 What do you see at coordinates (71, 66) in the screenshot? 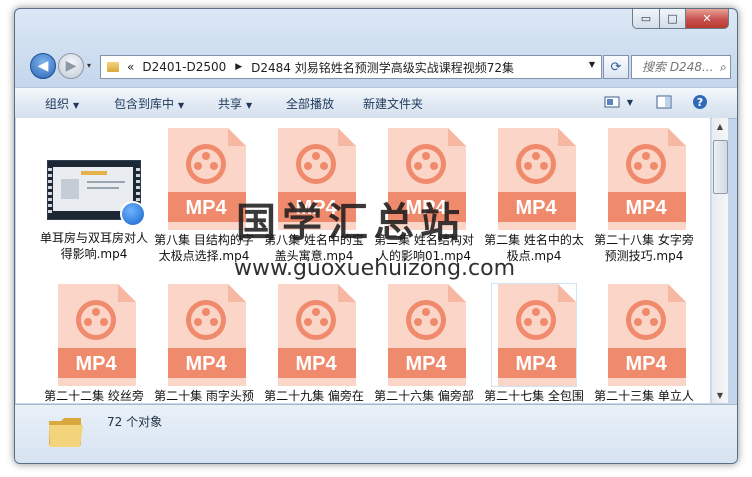
I see `forward-button: ▶` at bounding box center [71, 66].